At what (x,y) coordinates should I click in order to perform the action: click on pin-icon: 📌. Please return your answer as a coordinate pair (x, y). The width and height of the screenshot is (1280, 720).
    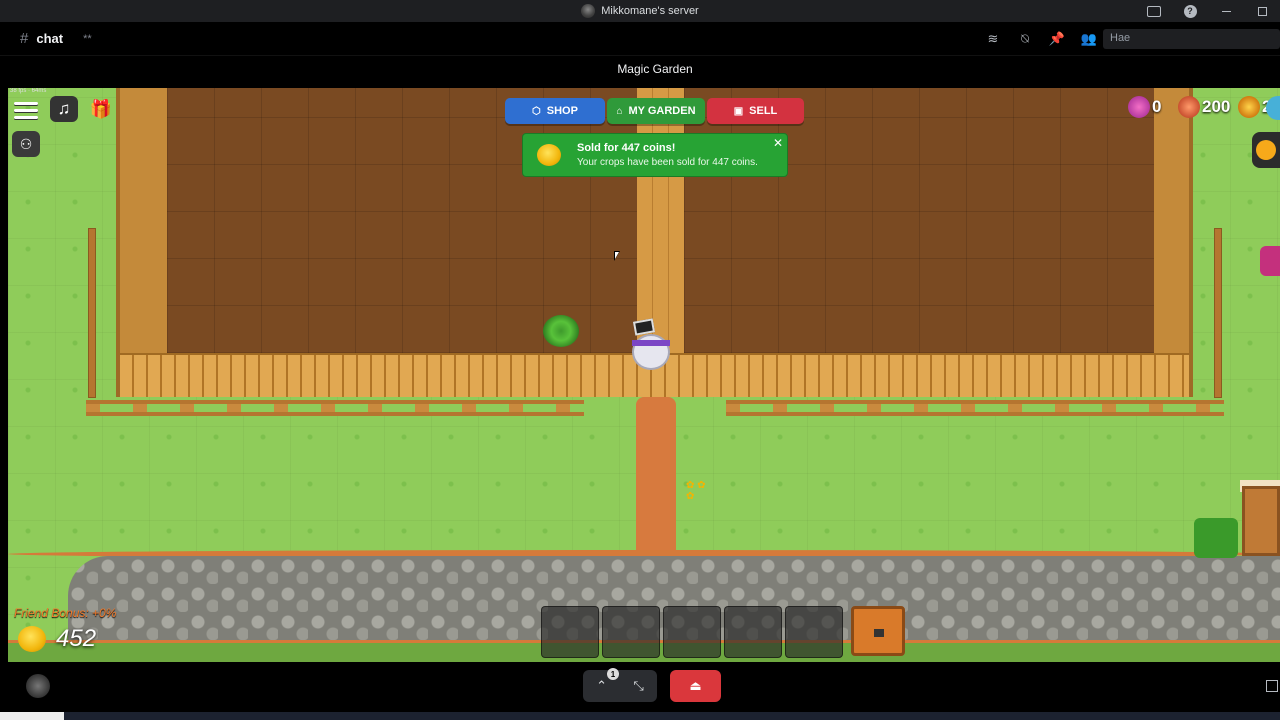
    Looking at the image, I should click on (1057, 39).